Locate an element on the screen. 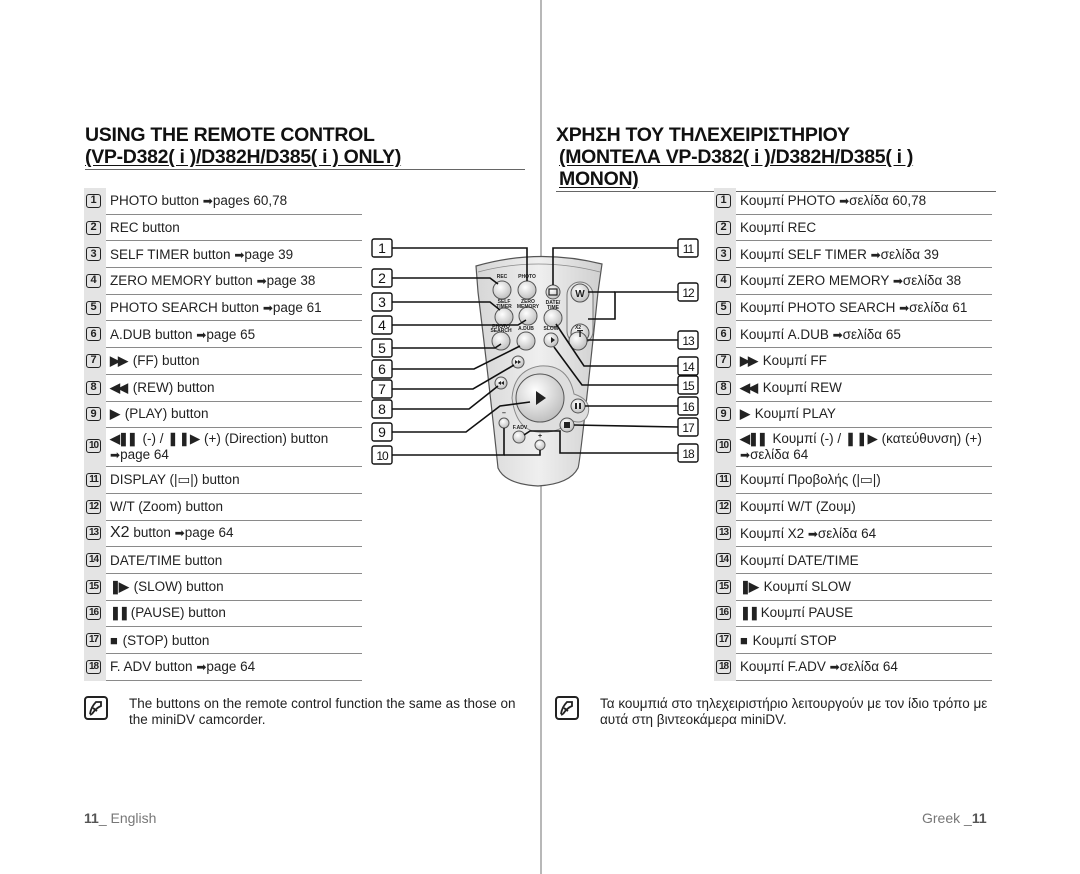  callout-2: 2 is located at coordinates (382, 278).